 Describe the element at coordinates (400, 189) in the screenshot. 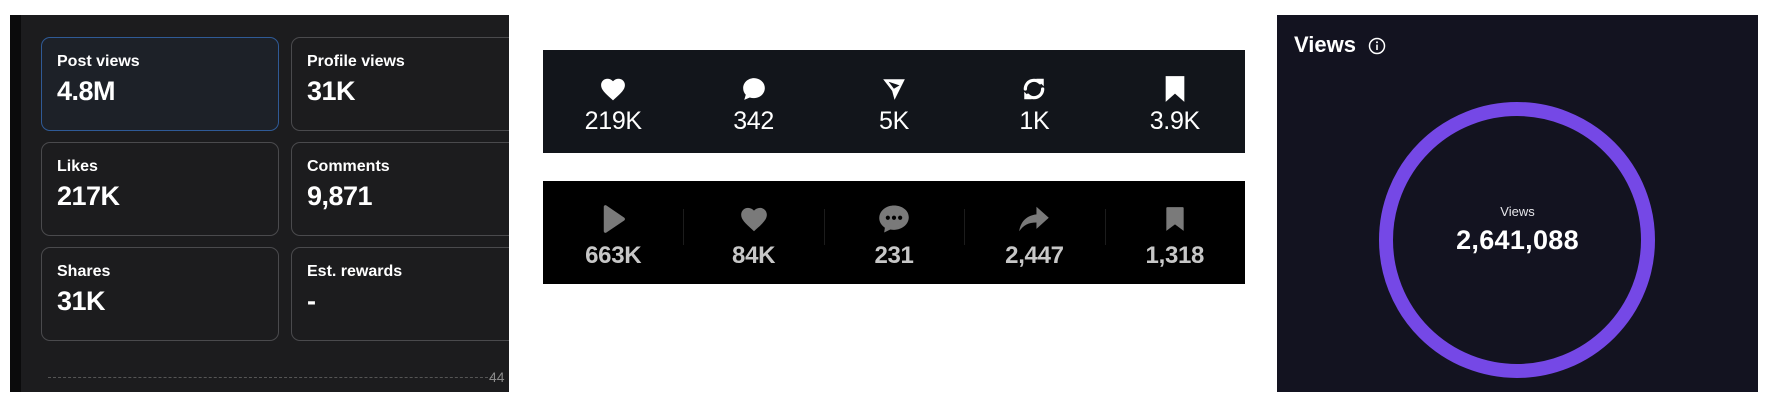

I see `card-comments: Comments 9,871` at that location.